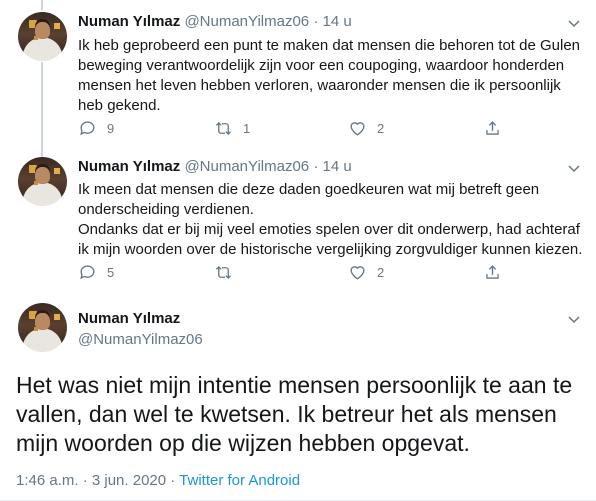  Describe the element at coordinates (96, 128) in the screenshot. I see `reply-button: 9` at that location.